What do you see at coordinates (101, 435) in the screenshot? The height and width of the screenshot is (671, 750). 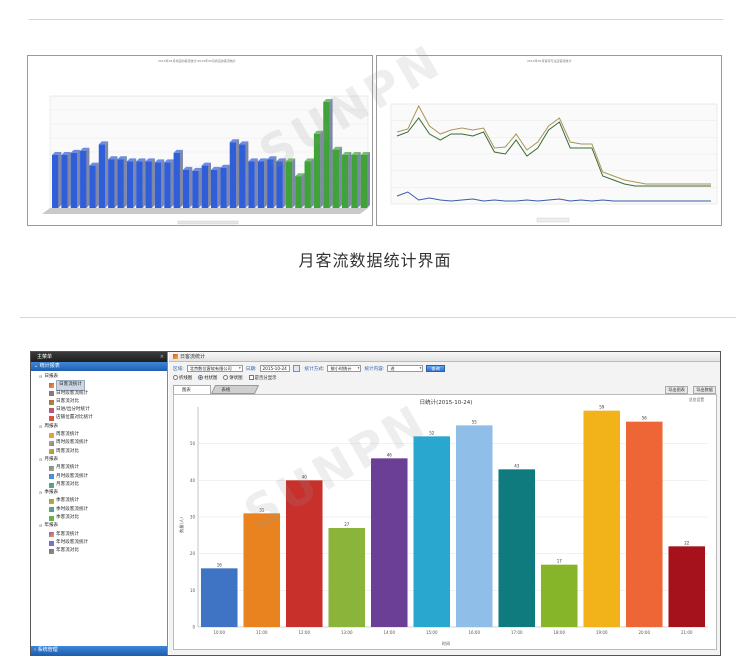 I see `tree-item: 周客流统计` at bounding box center [101, 435].